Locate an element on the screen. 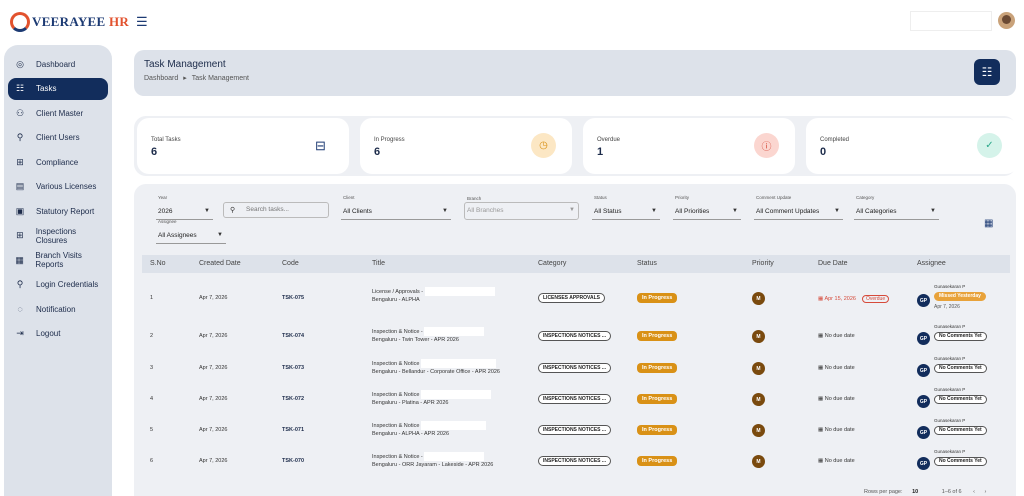  sidebar-item-client-master: ⚇ Client Master is located at coordinates (58, 113).